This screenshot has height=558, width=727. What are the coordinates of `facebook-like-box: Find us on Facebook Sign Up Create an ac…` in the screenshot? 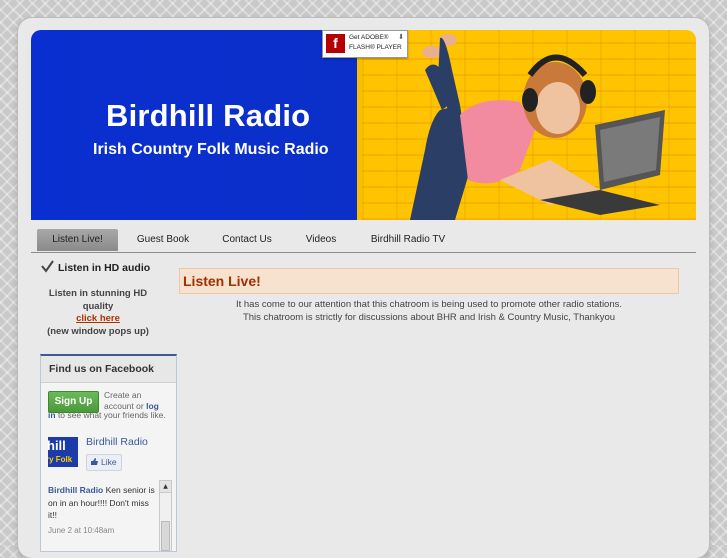 It's located at (108, 453).